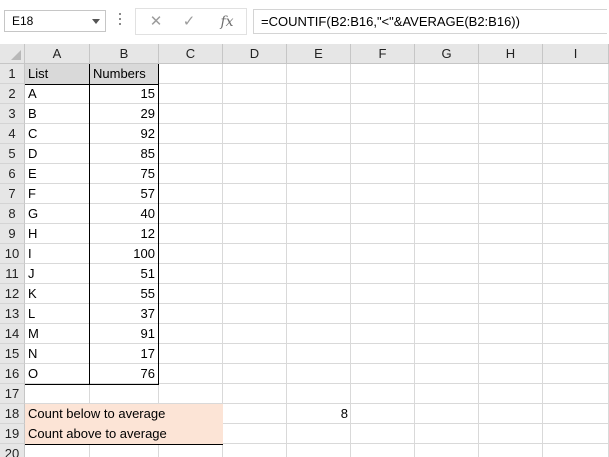 This screenshot has height=457, width=609. I want to click on cell-a19: Count above to average, so click(124, 434).